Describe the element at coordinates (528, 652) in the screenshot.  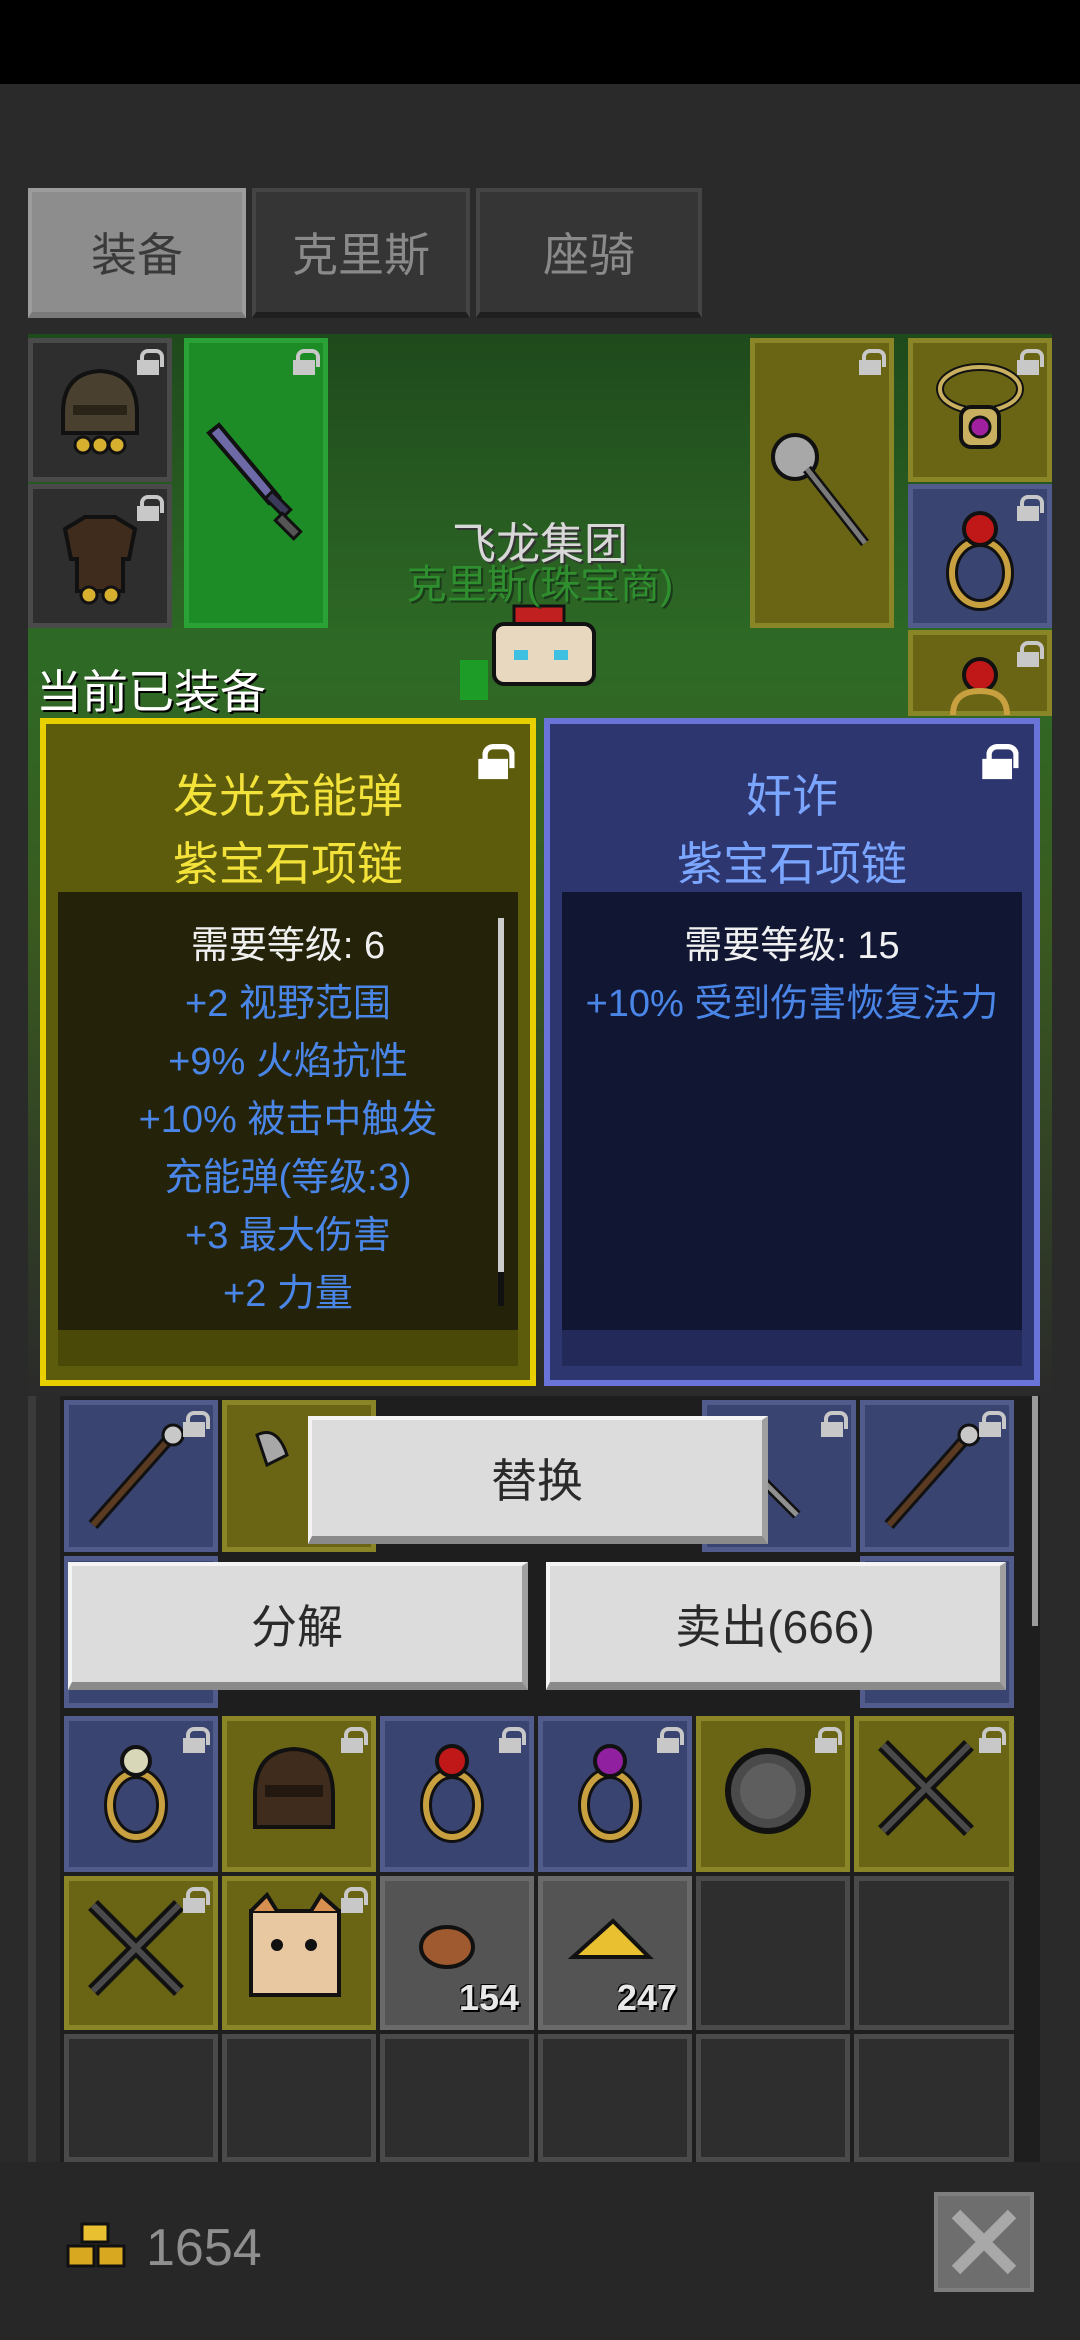
I see `character-sprite` at that location.